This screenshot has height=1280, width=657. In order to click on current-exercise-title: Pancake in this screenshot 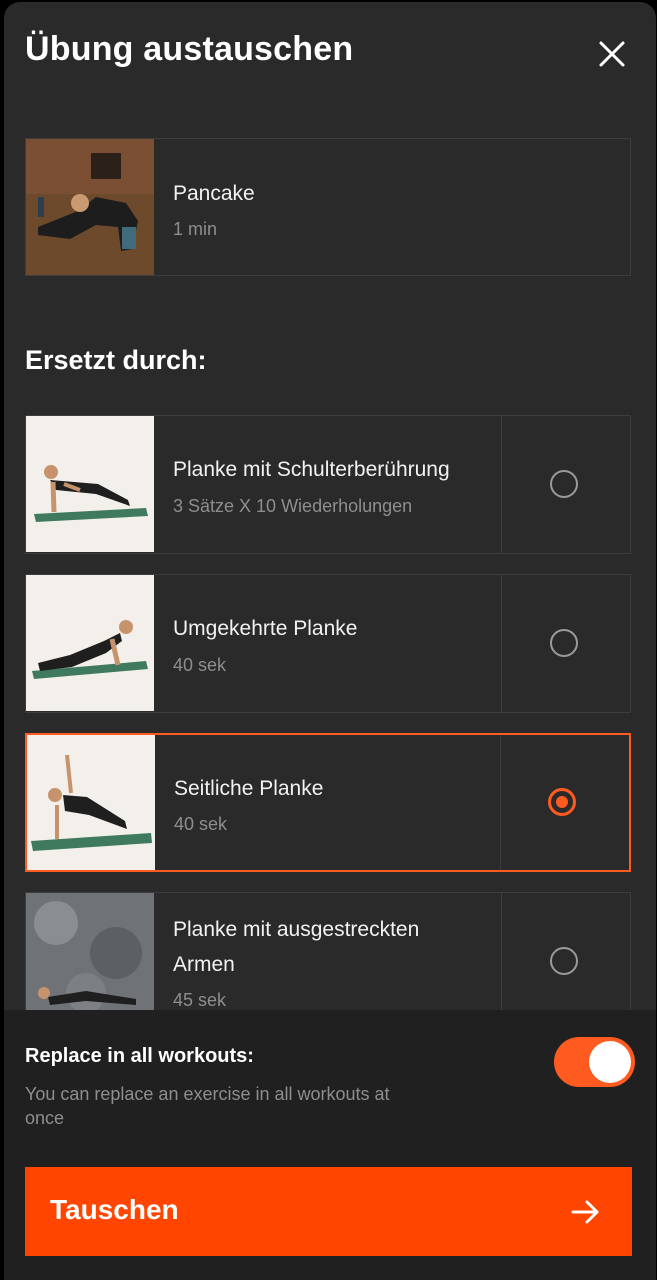, I will do `click(214, 193)`.